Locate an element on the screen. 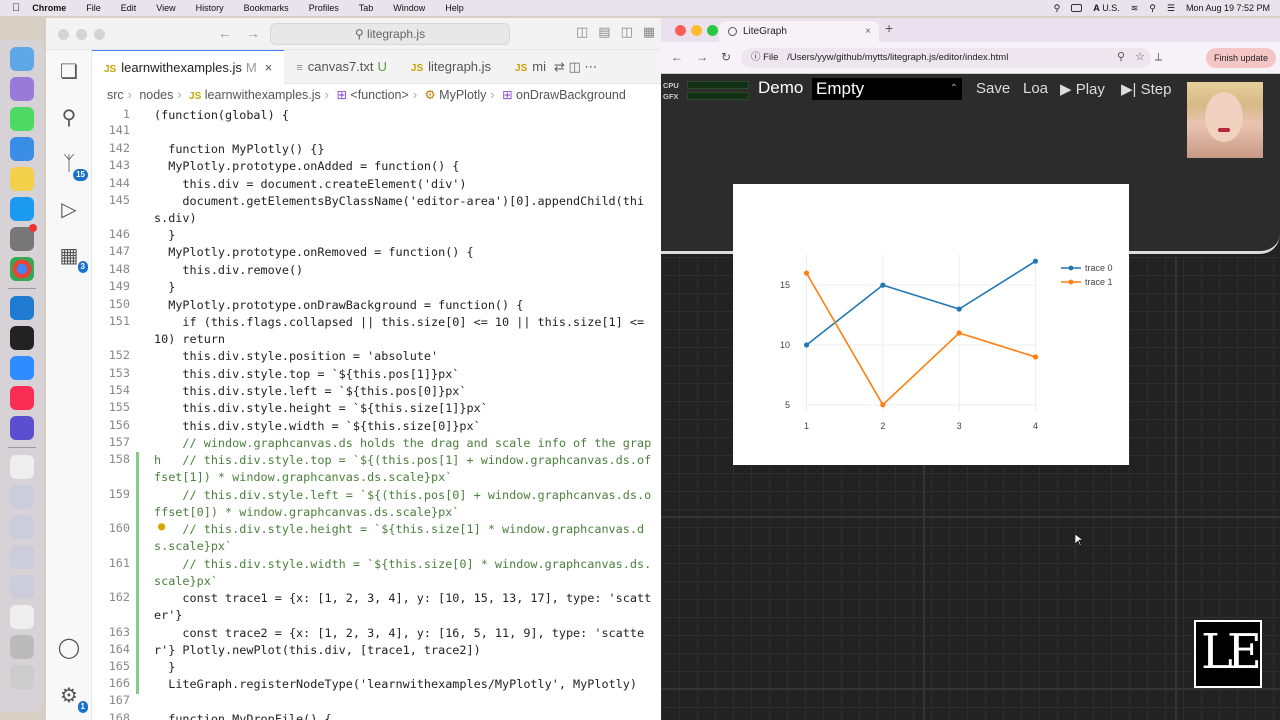 The image size is (1280, 720). menu-window: Window is located at coordinates (409, 8).